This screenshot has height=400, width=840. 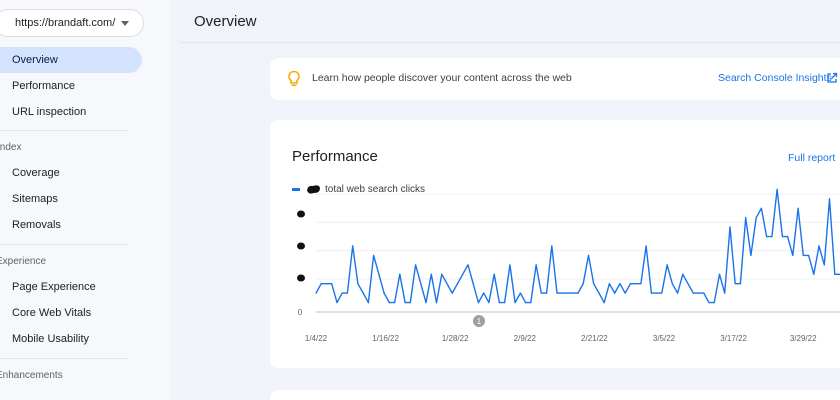 I want to click on search-console-insights-link: Search Console Insights, so click(x=775, y=78).